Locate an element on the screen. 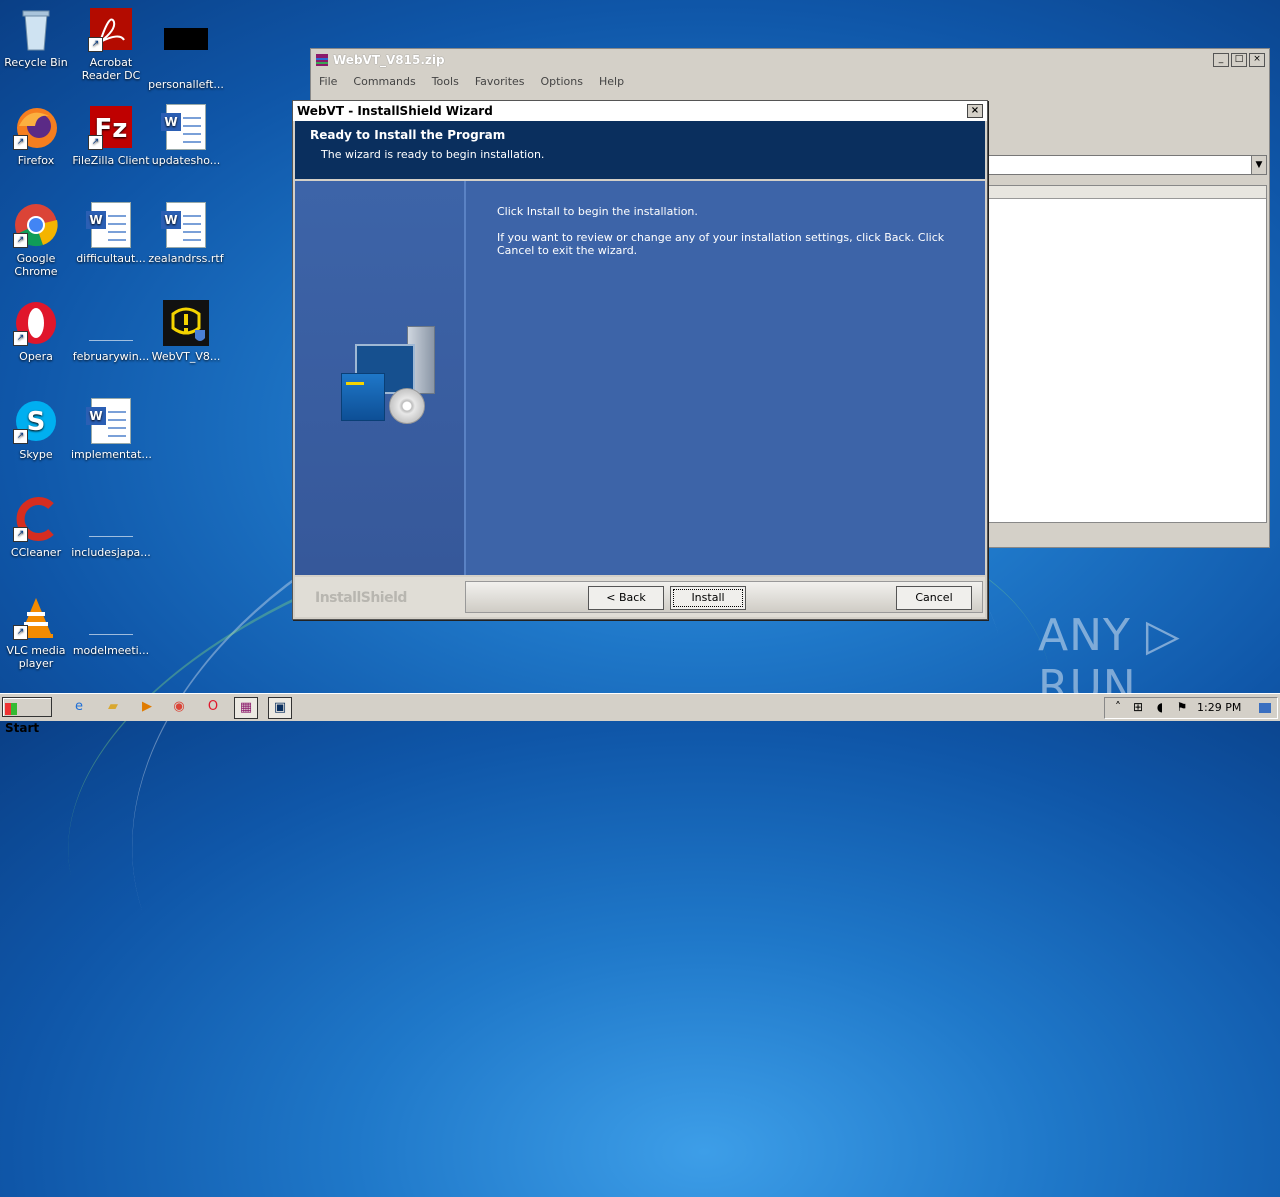  desktop-icon-label: zealandrss.rtf is located at coordinates (186, 258).